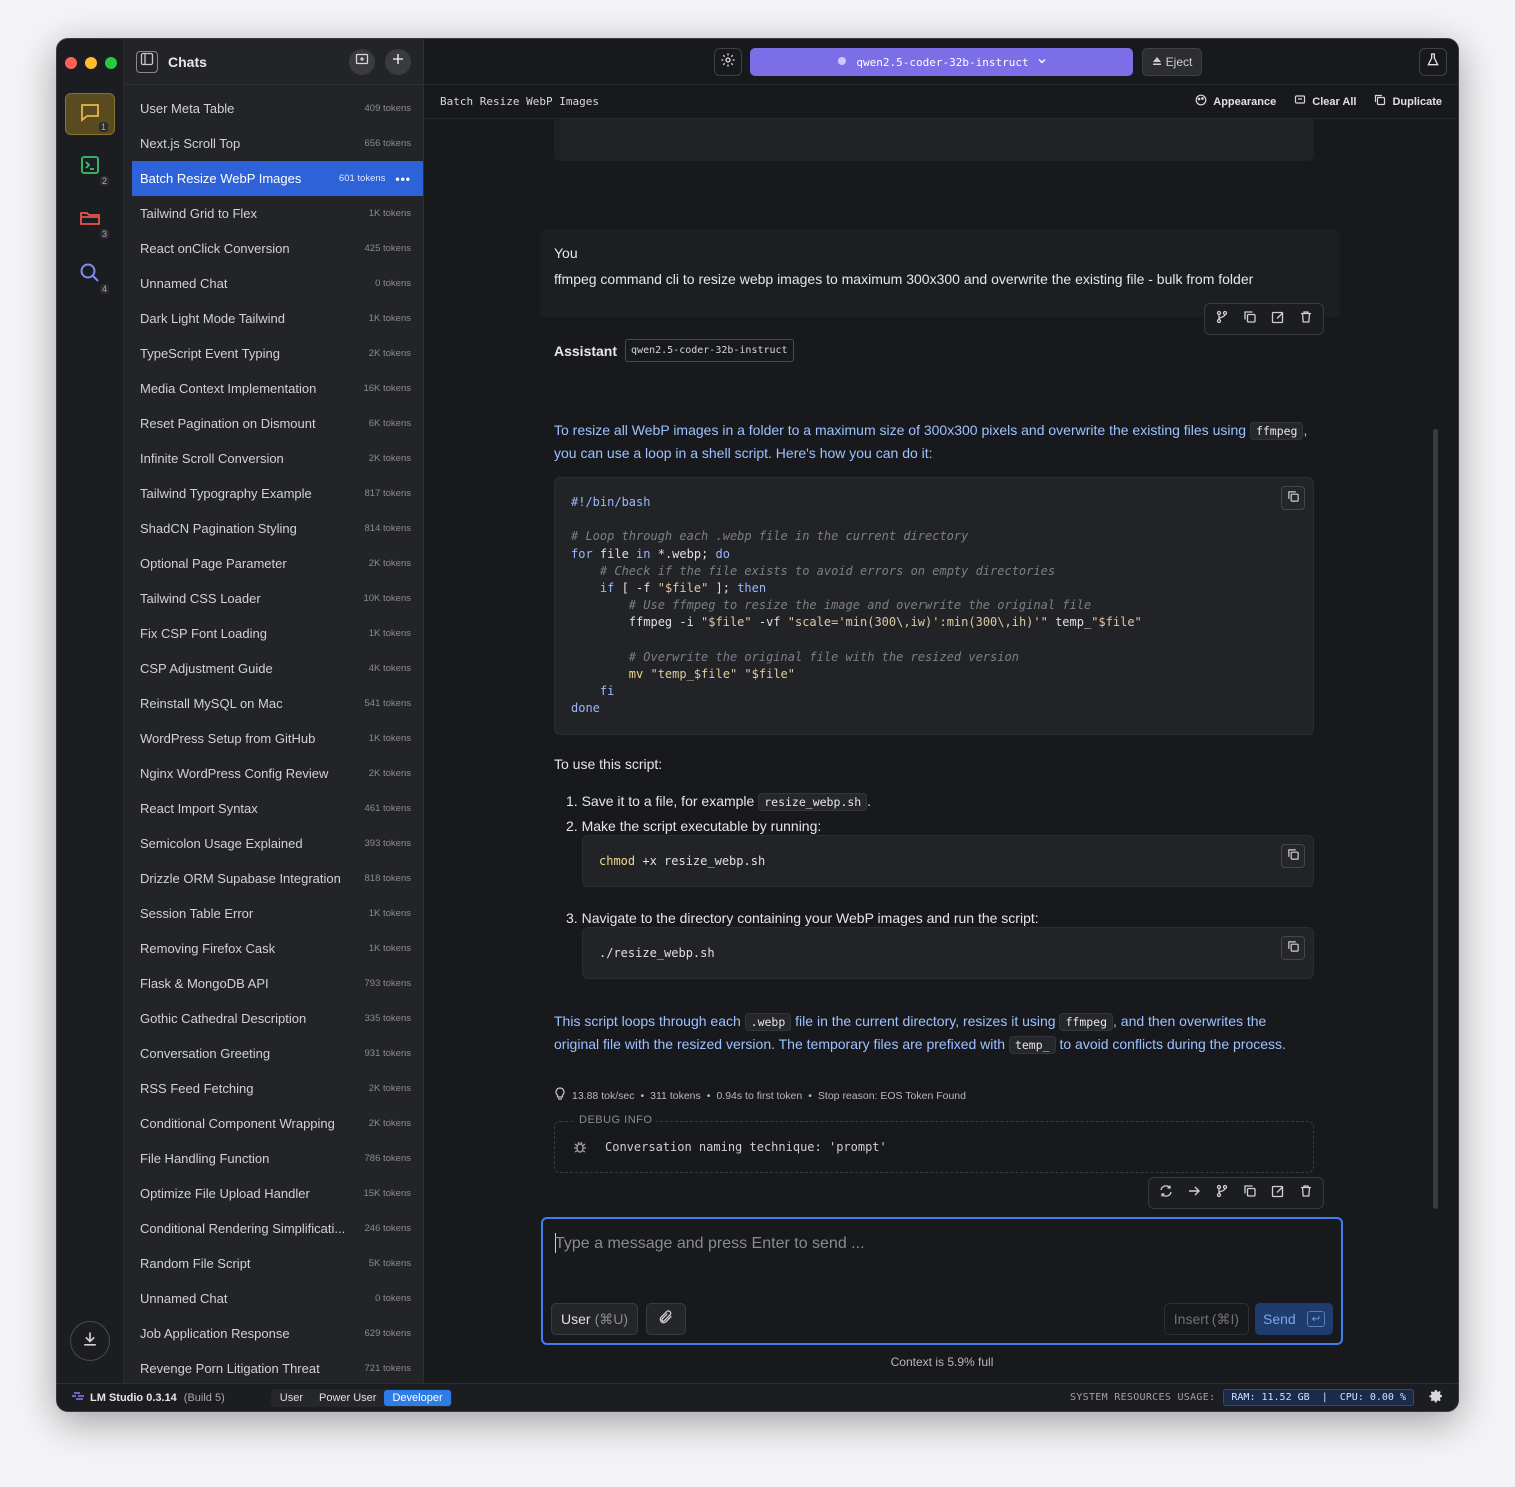 Image resolution: width=1515 pixels, height=1487 pixels. Describe the element at coordinates (1235, 101) in the screenshot. I see `appearance-button: Appearance` at that location.